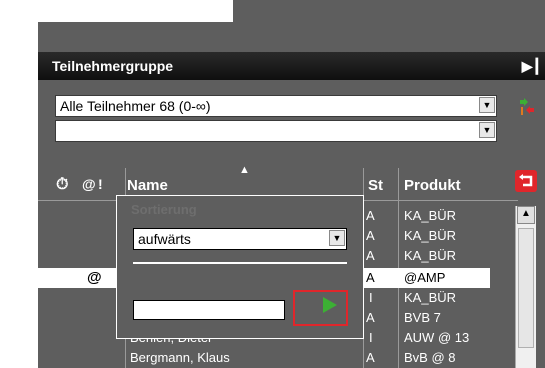  I want to click on group-select-value: Alle Teilnehmer 68 (0-∞), so click(135, 106).